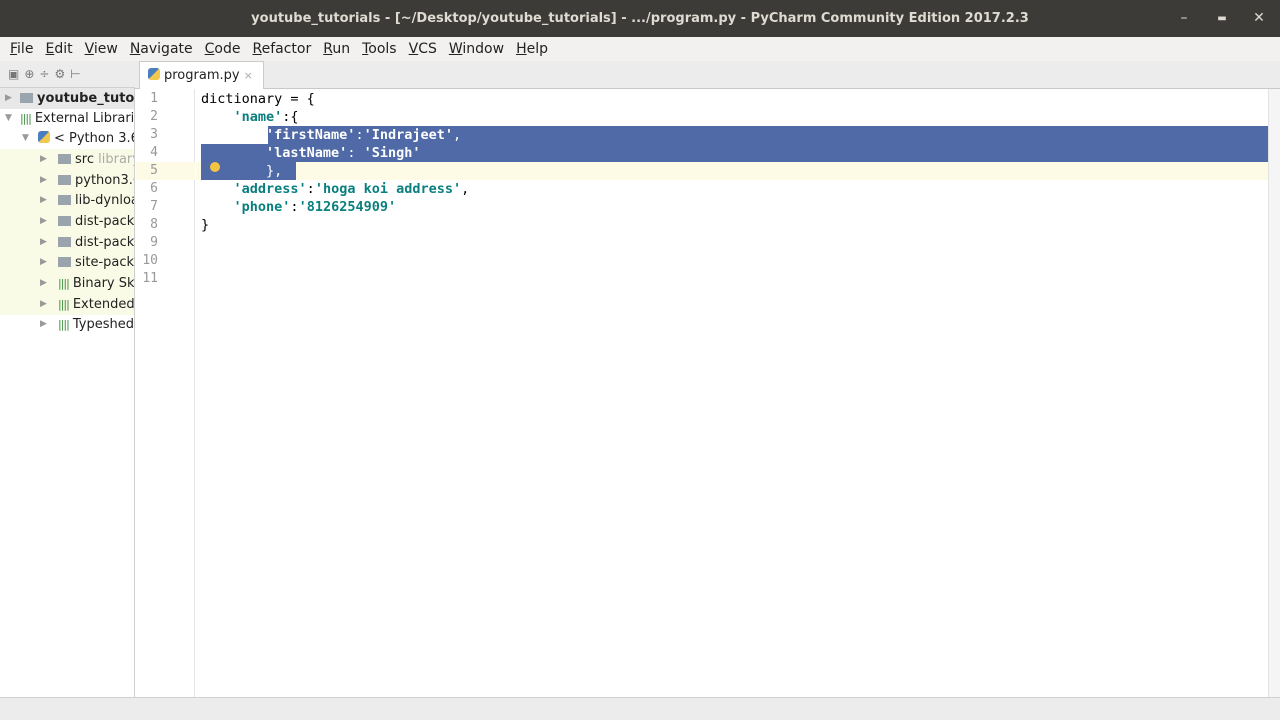  What do you see at coordinates (1259, 18) in the screenshot?
I see `close-button: ✕` at bounding box center [1259, 18].